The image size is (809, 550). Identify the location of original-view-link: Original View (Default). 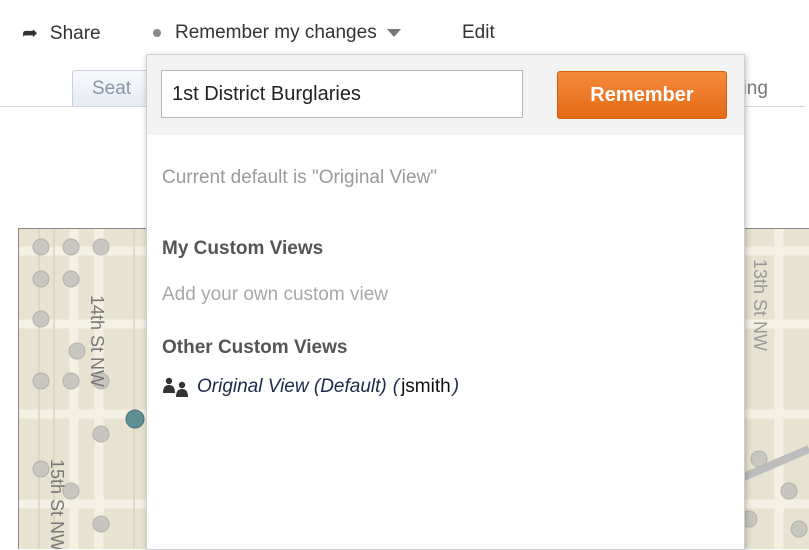
(292, 387).